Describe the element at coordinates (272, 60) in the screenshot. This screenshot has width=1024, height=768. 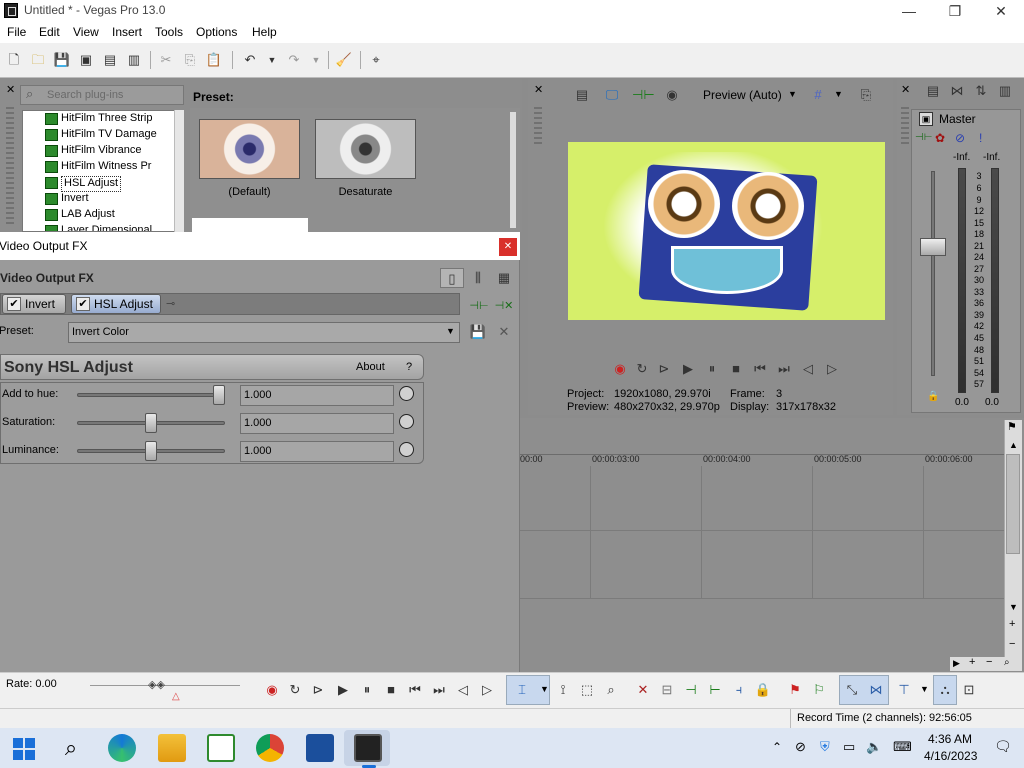
I see `undo-dropdown-icon: ▼` at that location.